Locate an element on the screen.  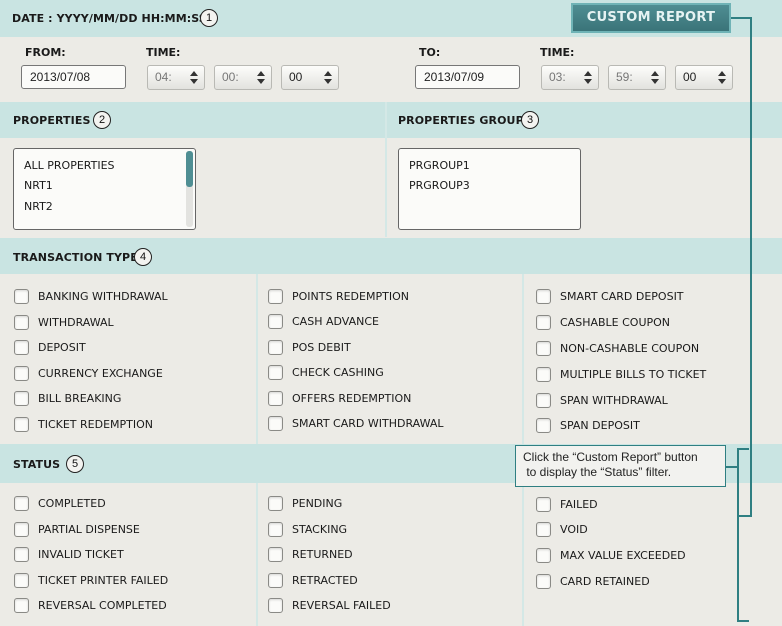
transaction-type-label: CASHABLE COUPON is located at coordinates (615, 322).